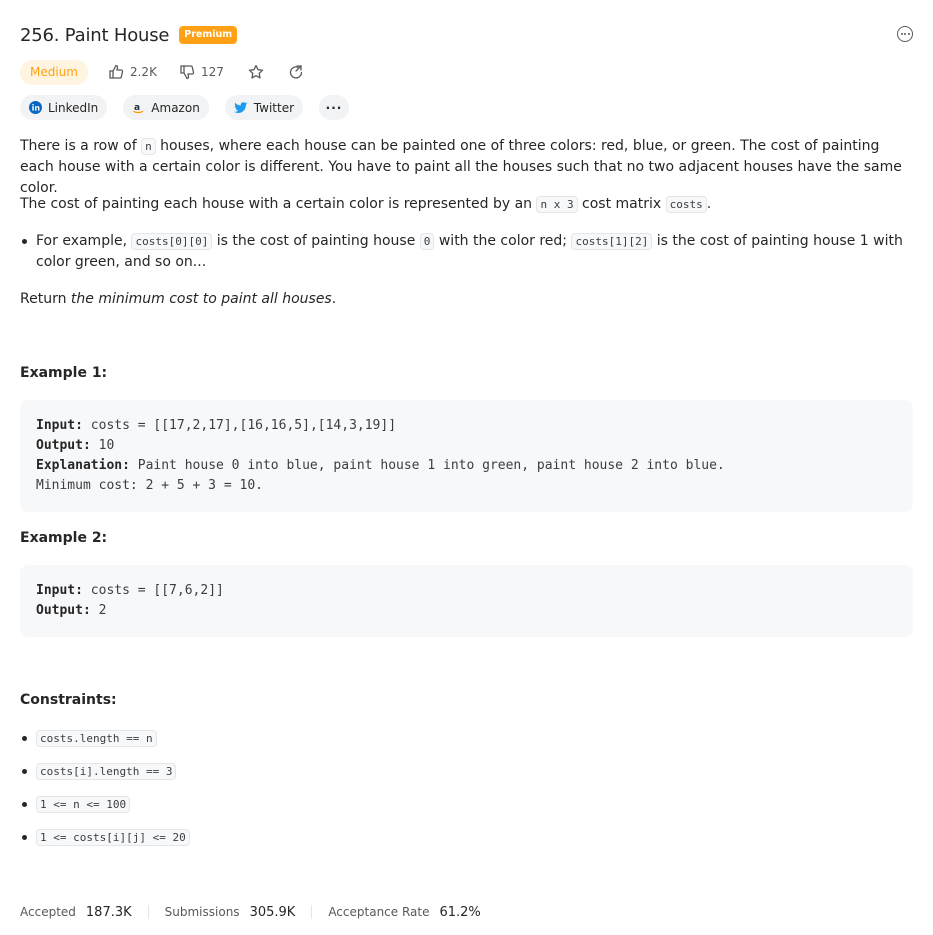 The width and height of the screenshot is (933, 935). I want to click on more-companies-button: ···, so click(334, 107).